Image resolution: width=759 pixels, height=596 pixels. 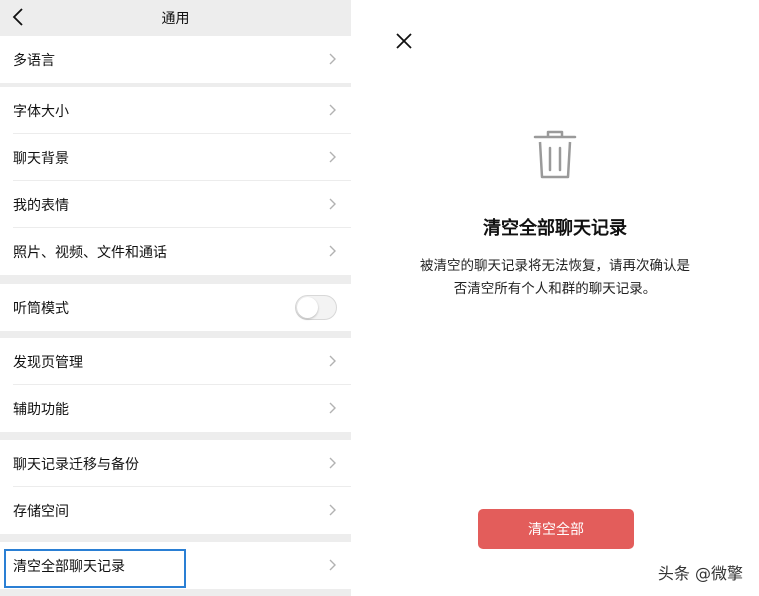 I want to click on dialog-description-line: 否清空所有个人和群的聊天记录。, so click(x=555, y=289).